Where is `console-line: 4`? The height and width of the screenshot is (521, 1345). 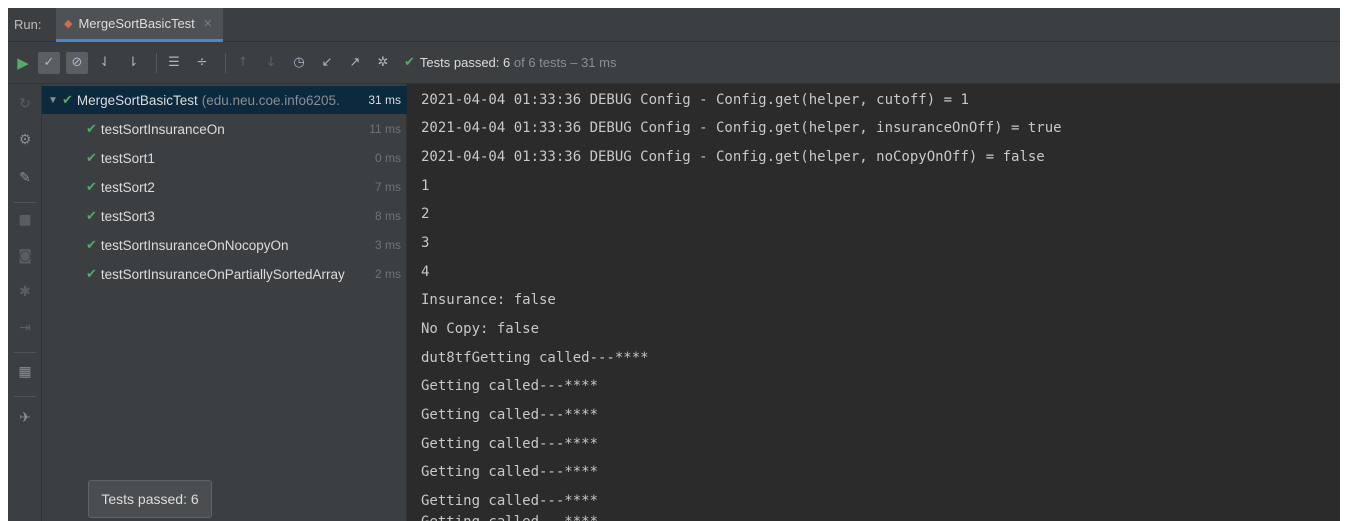
console-line: 4 is located at coordinates (425, 272).